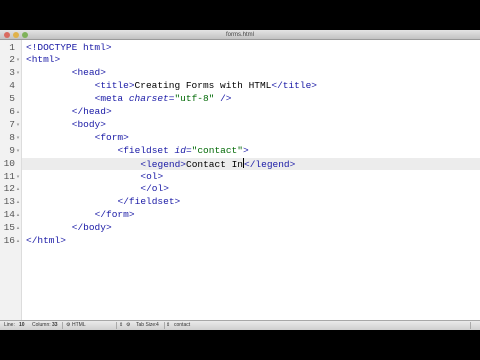  Describe the element at coordinates (9, 228) in the screenshot. I see `line-number: 15` at that location.